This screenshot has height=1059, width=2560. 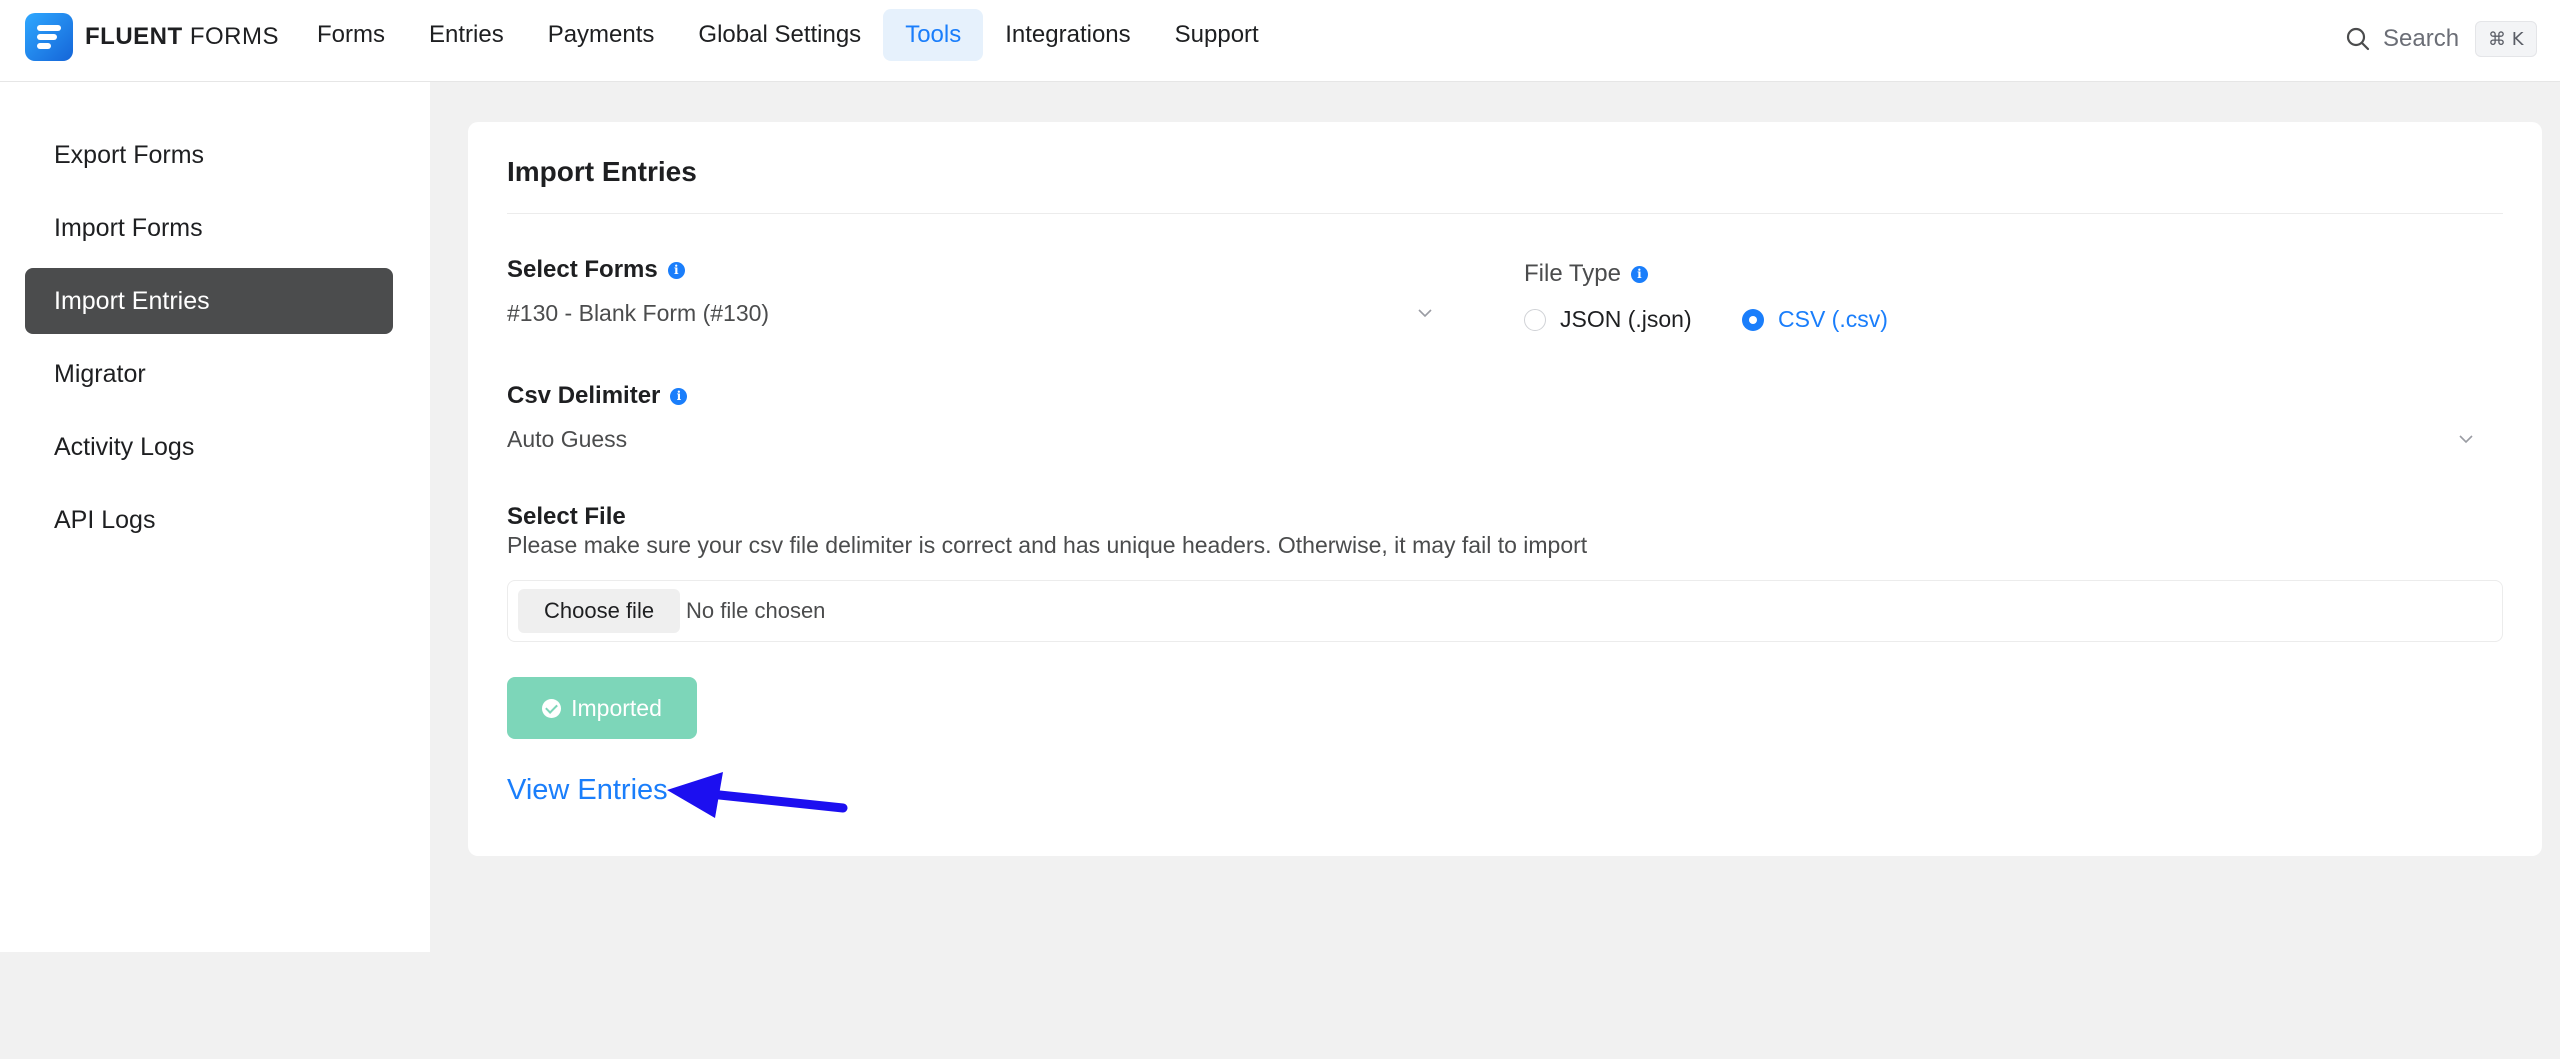 I want to click on search-button: Search ⌘ K, so click(x=2441, y=39).